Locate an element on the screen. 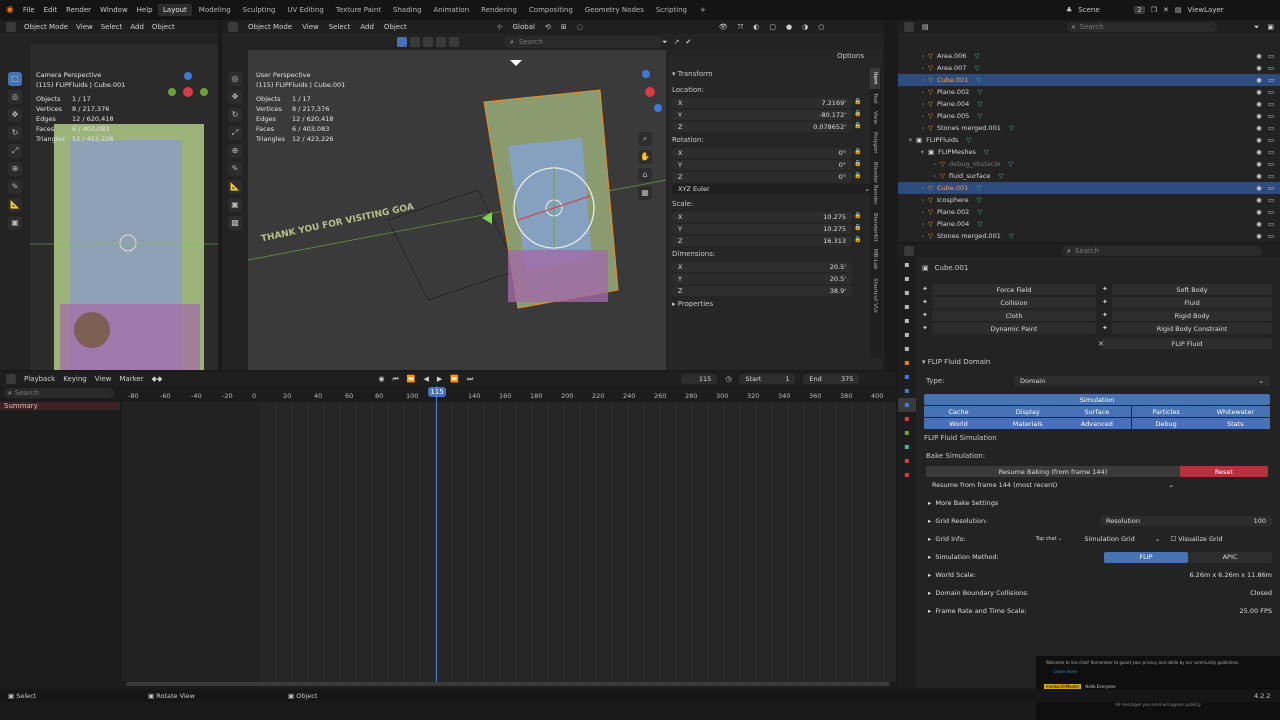  transform-location-z: Z 0.078652' is located at coordinates (762, 127).